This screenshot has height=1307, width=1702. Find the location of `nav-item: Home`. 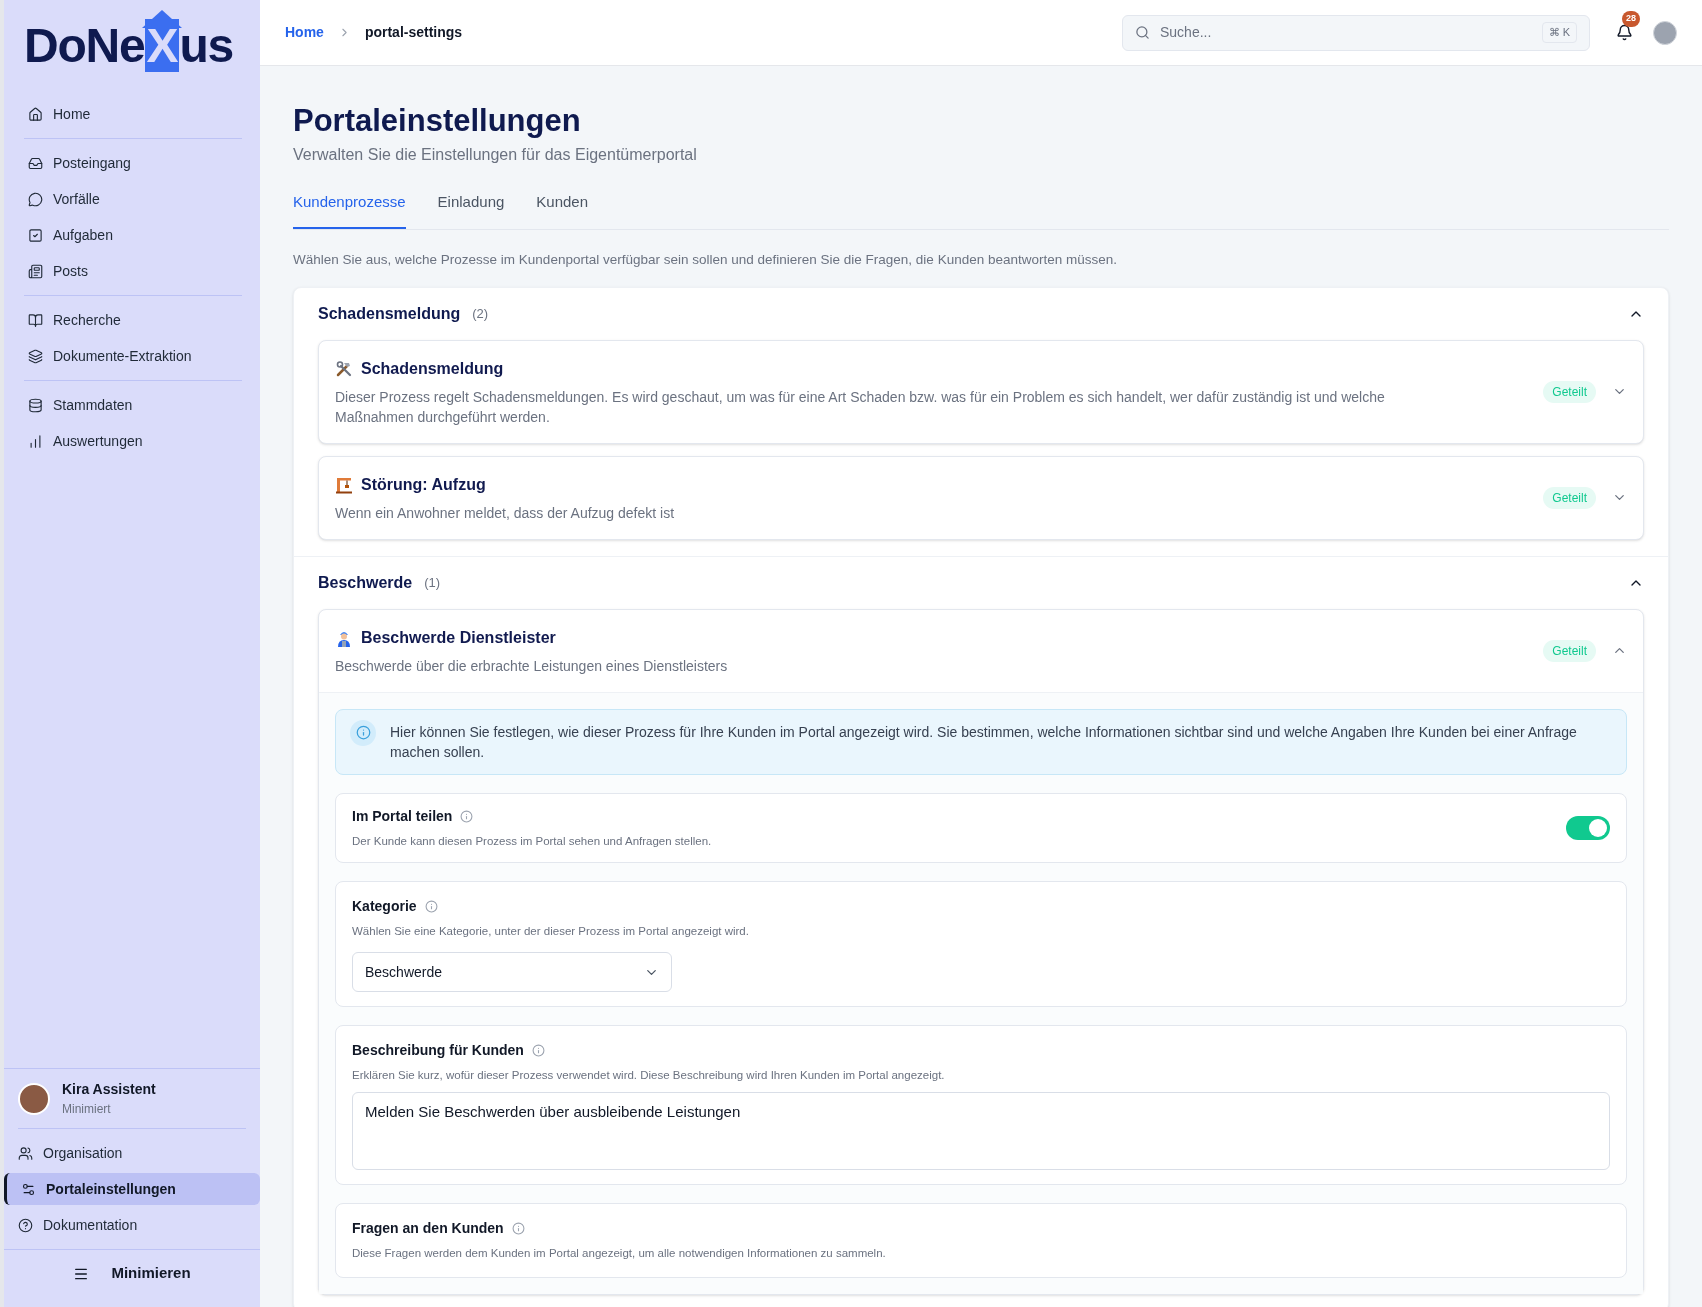

nav-item: Home is located at coordinates (132, 114).